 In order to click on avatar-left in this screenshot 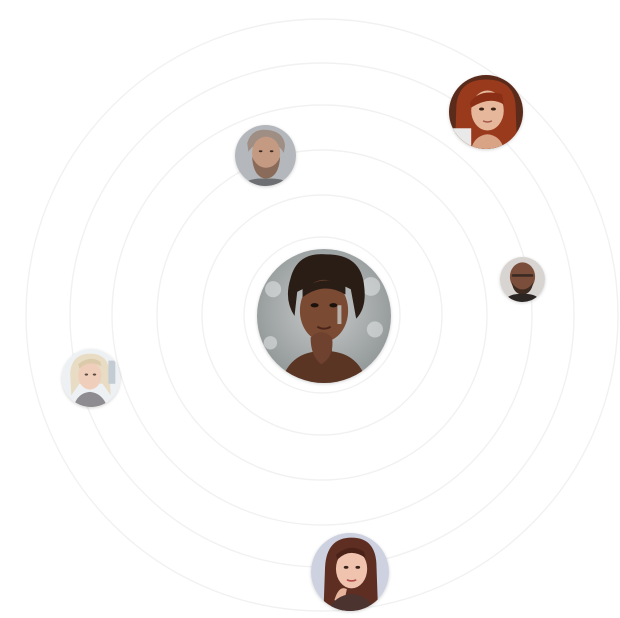, I will do `click(91, 378)`.